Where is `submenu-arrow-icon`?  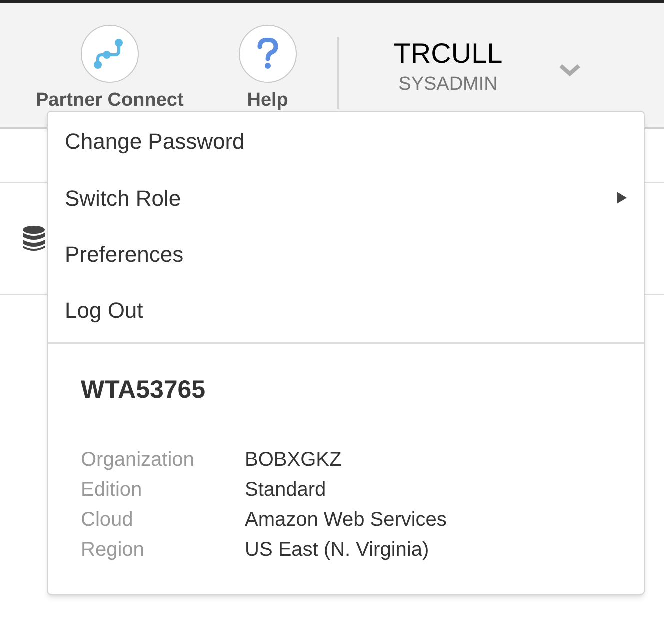
submenu-arrow-icon is located at coordinates (622, 198).